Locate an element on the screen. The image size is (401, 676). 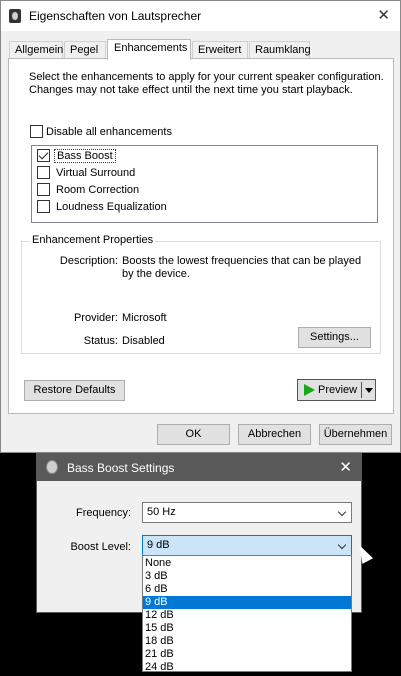
list-item-bass-boost: Bass Boost is located at coordinates (76, 156).